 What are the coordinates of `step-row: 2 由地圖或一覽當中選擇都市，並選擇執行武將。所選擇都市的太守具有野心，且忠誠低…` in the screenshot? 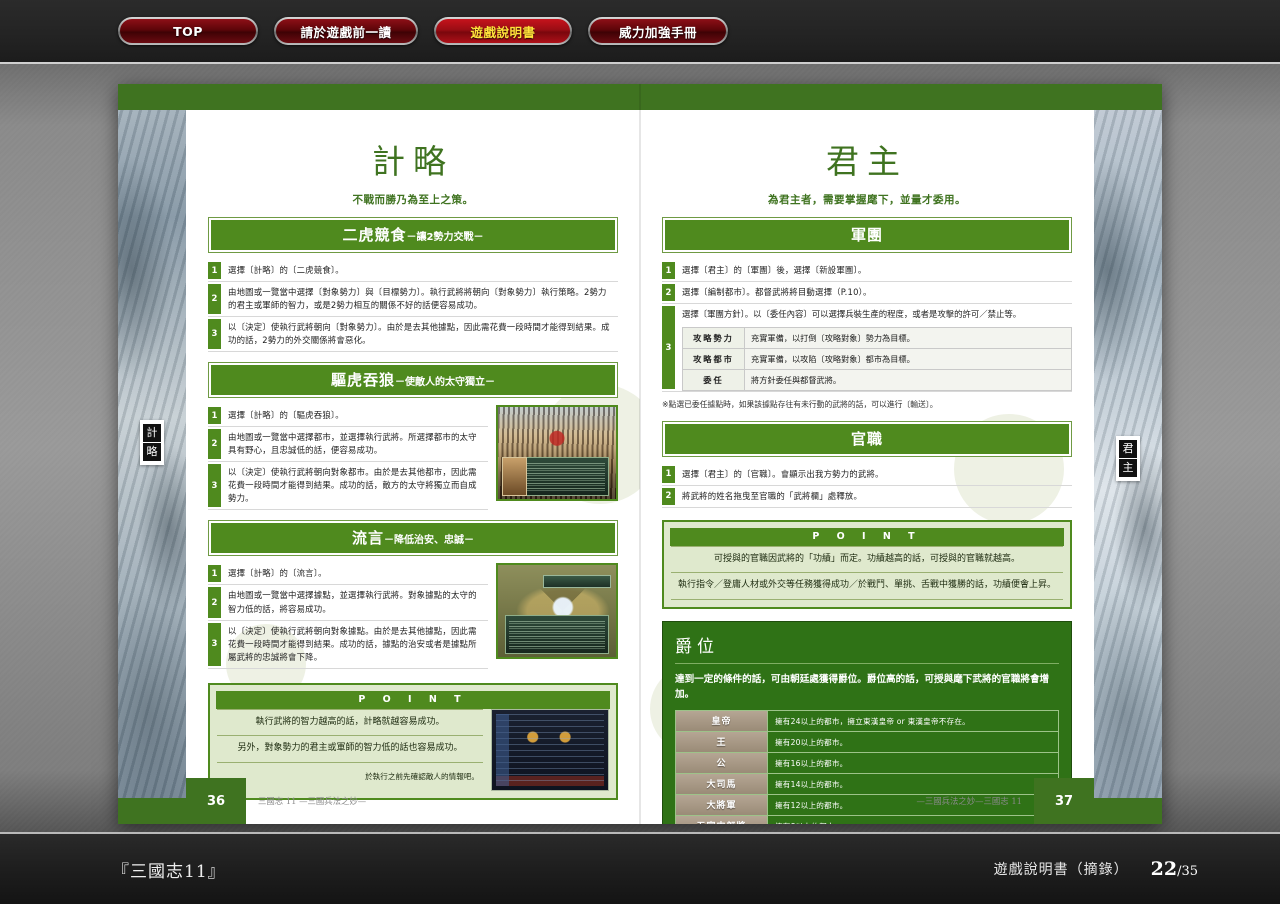 It's located at (348, 443).